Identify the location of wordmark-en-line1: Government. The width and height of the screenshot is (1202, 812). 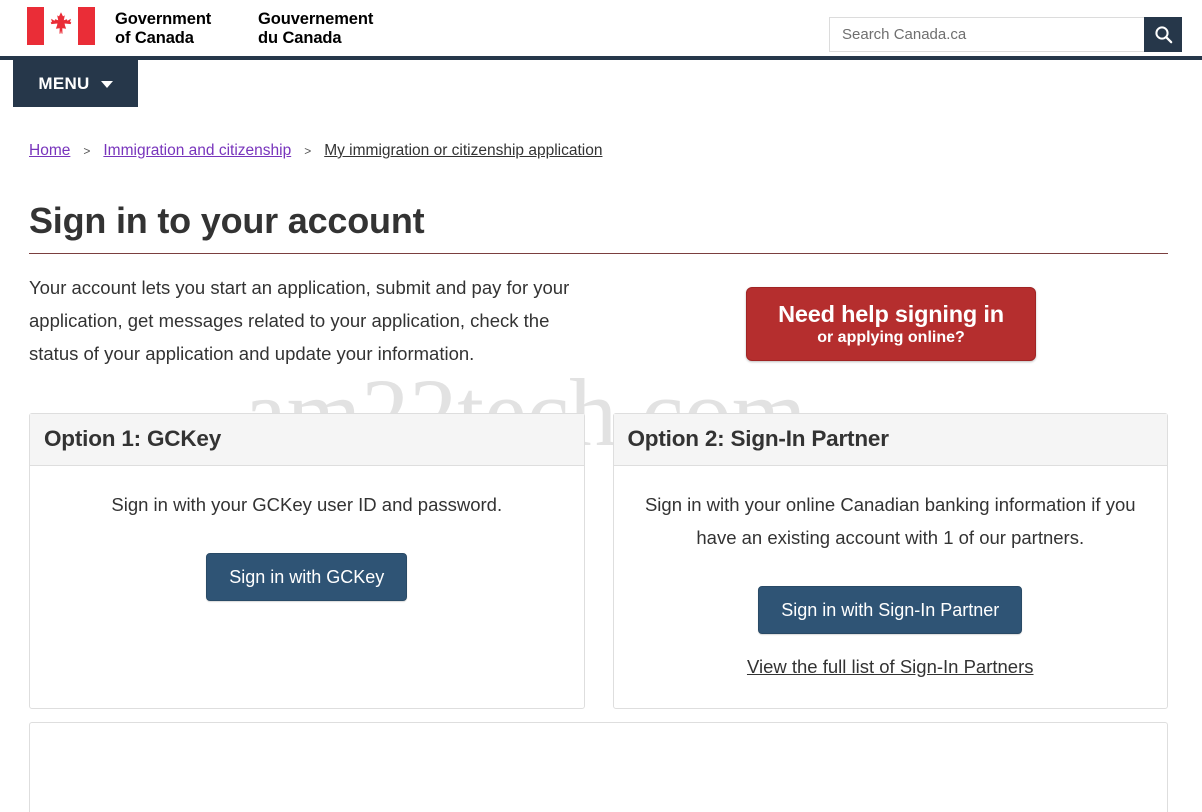
(163, 19).